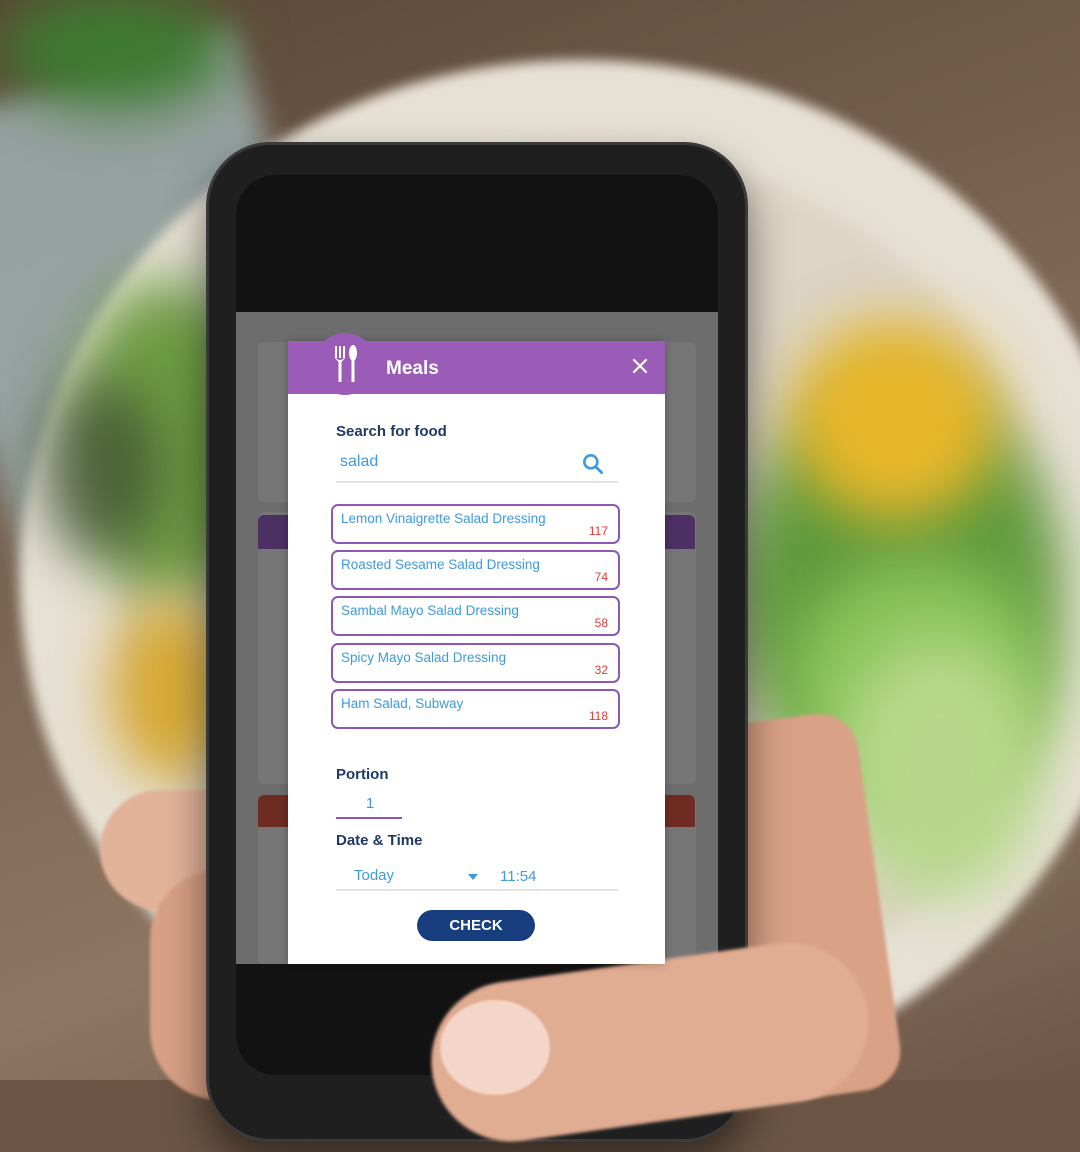  I want to click on food-result-item: Roasted Sesame Salad Dressing 74, so click(475, 570).